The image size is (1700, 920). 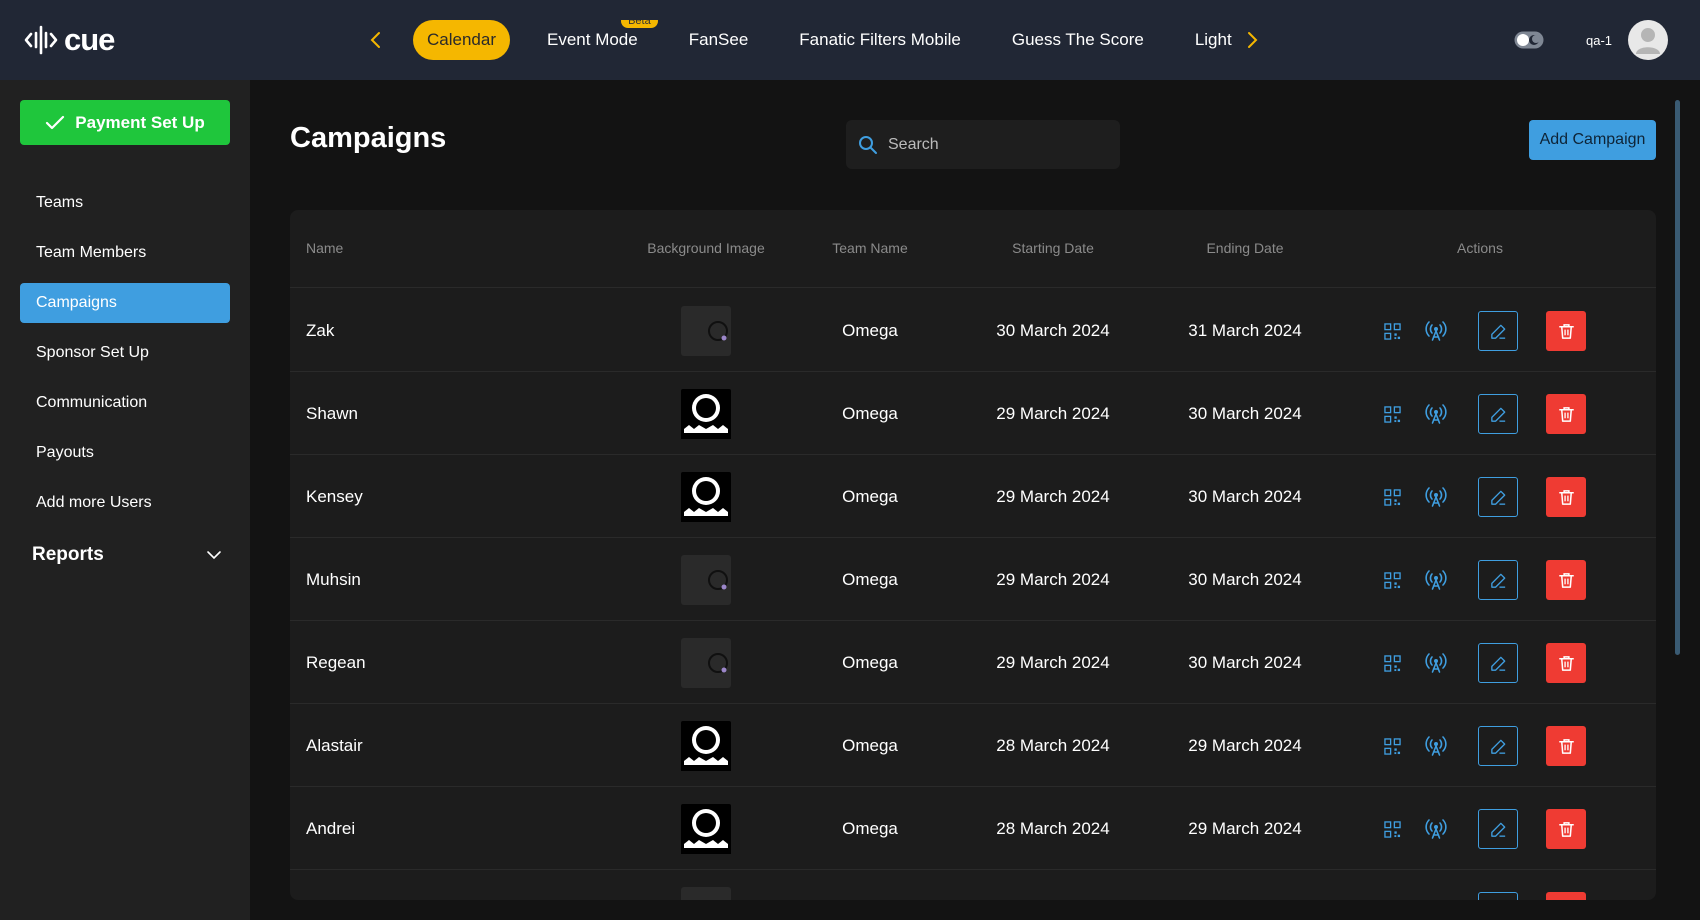 What do you see at coordinates (461, 40) in the screenshot?
I see `tab-calendar: Calendar` at bounding box center [461, 40].